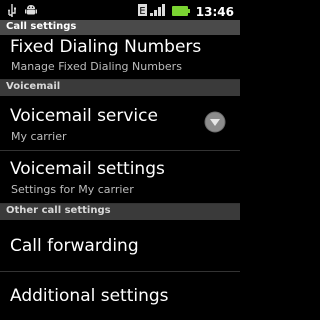 The image size is (320, 320). I want to click on additional-settings-item: Additional settings, so click(120, 296).